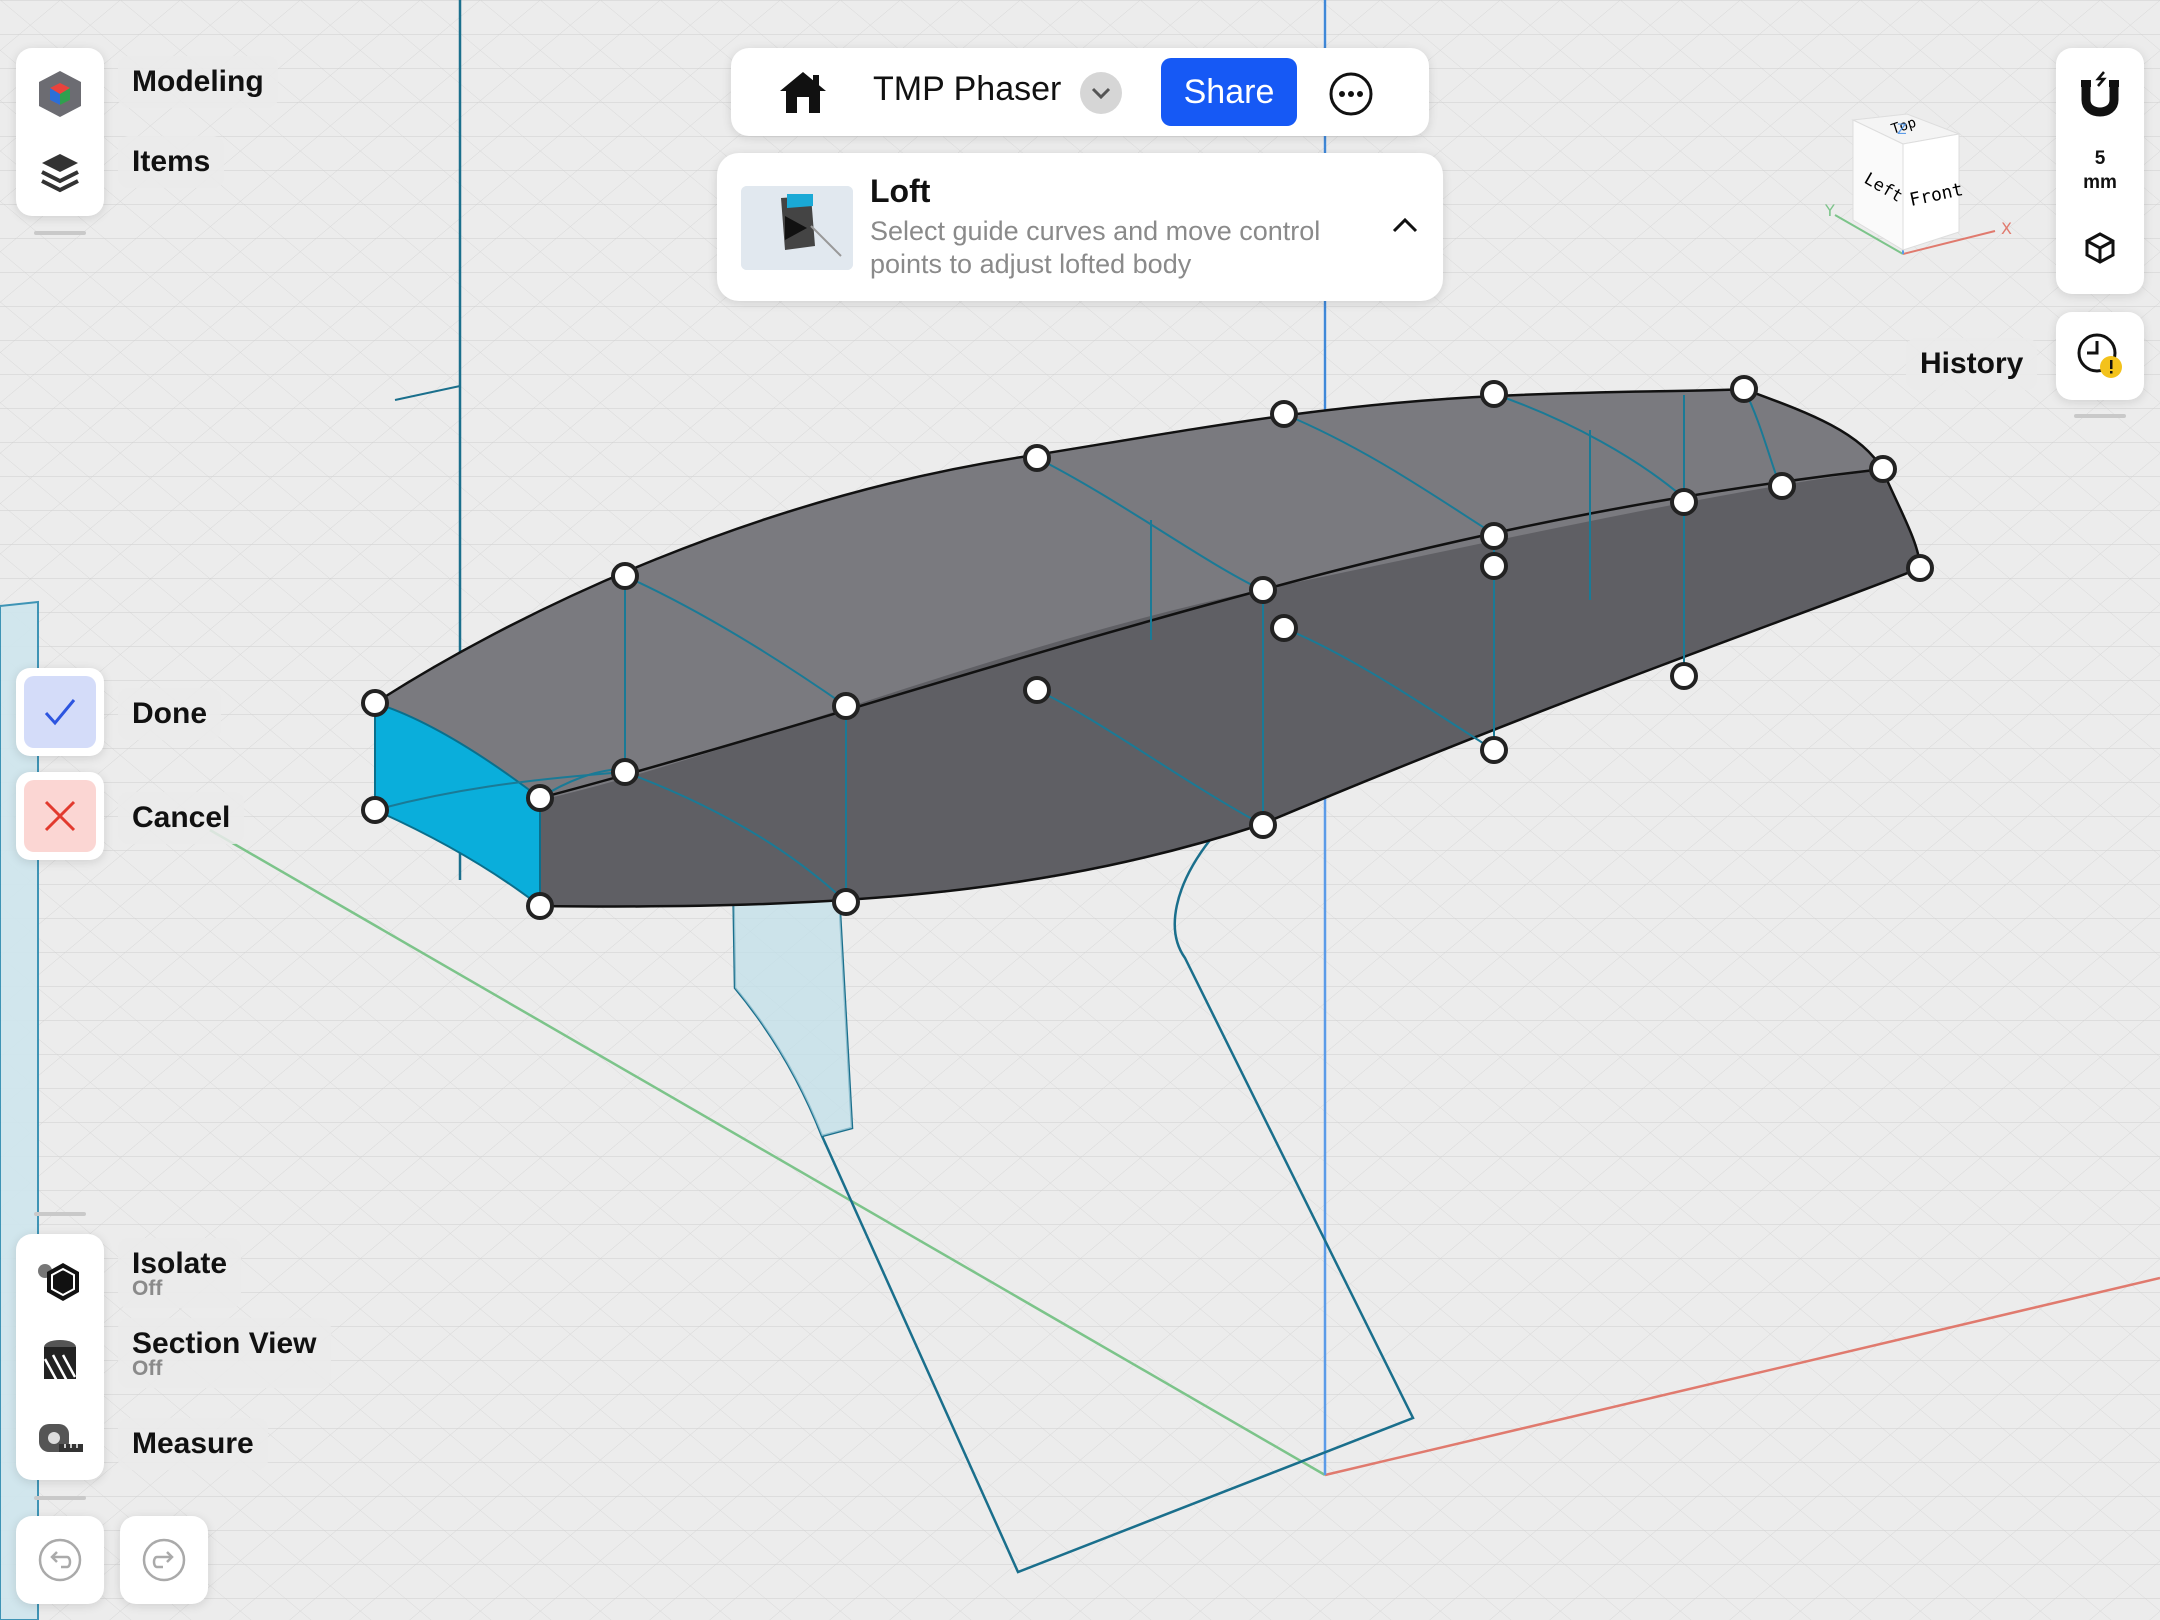 This screenshot has height=1620, width=2160. Describe the element at coordinates (900, 191) in the screenshot. I see `loft-title: Loft` at that location.